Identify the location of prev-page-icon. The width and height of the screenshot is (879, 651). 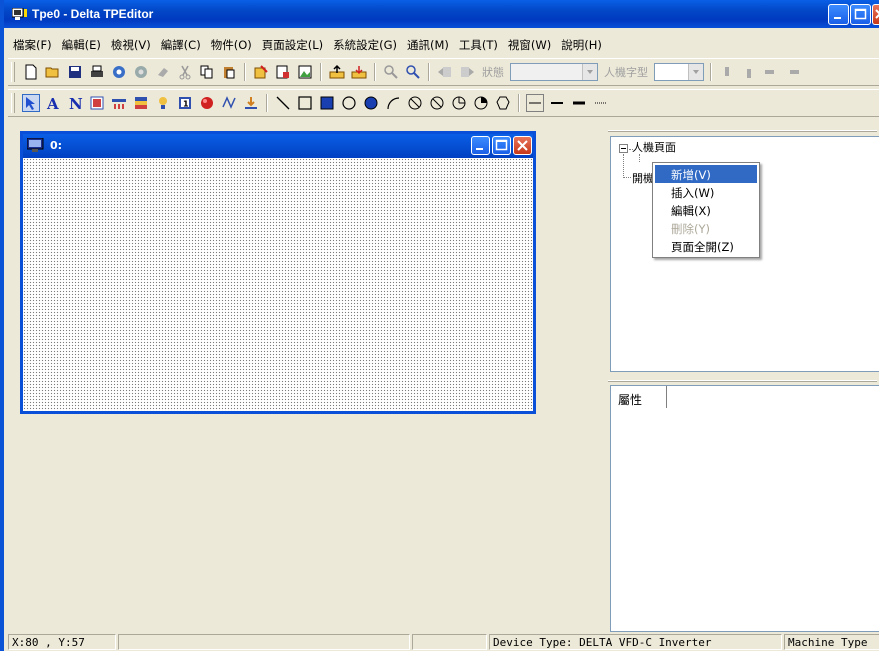
(445, 72).